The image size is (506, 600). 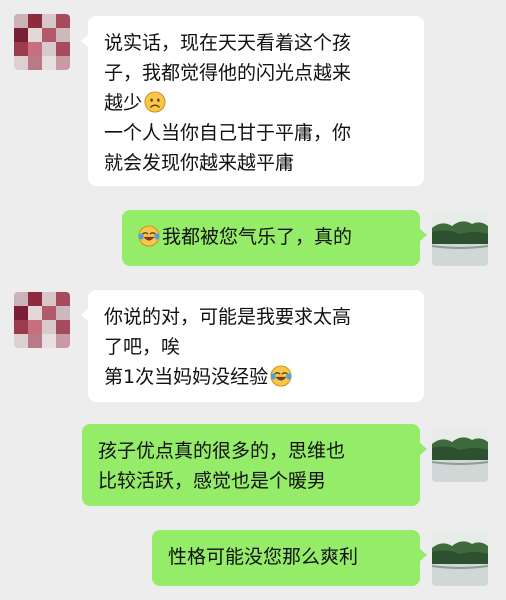 I want to click on message-text: 说实话，现在天天看着这个孩, so click(x=228, y=43).